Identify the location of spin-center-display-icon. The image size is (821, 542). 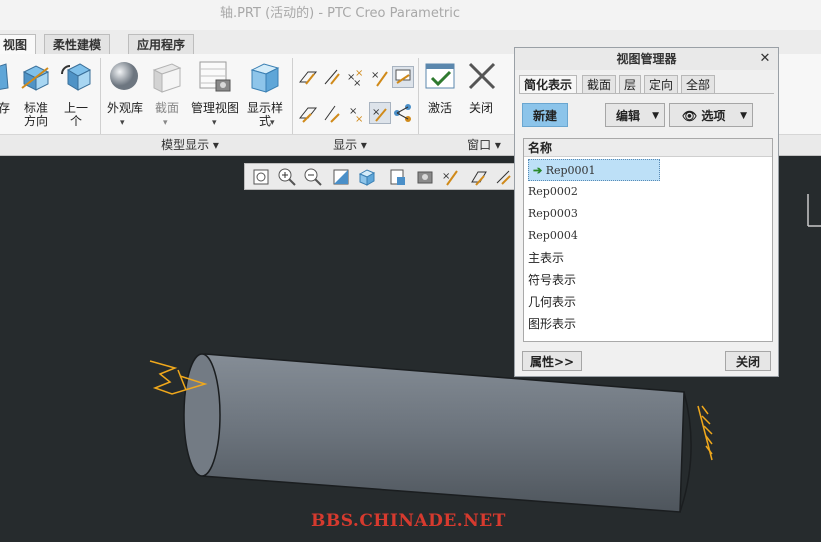
(403, 77).